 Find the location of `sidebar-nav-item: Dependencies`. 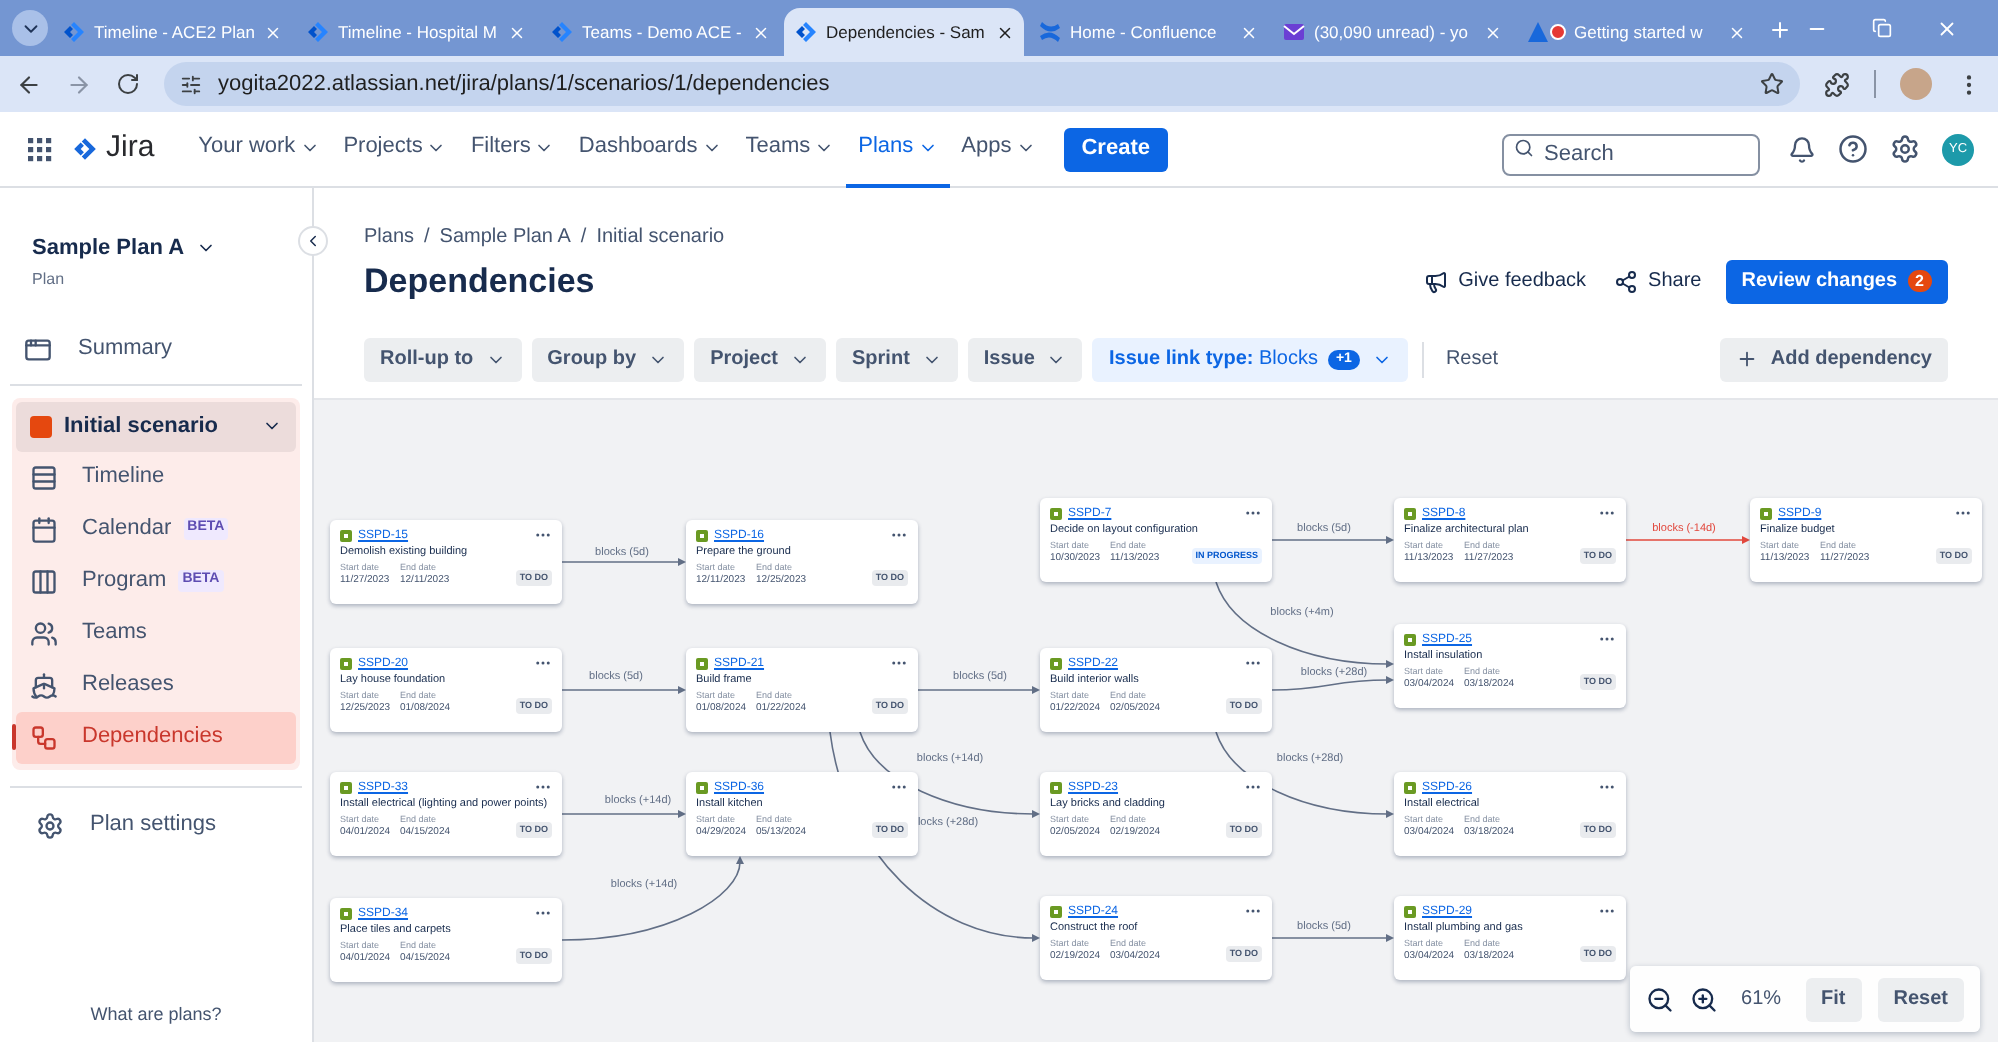

sidebar-nav-item: Dependencies is located at coordinates (156, 737).